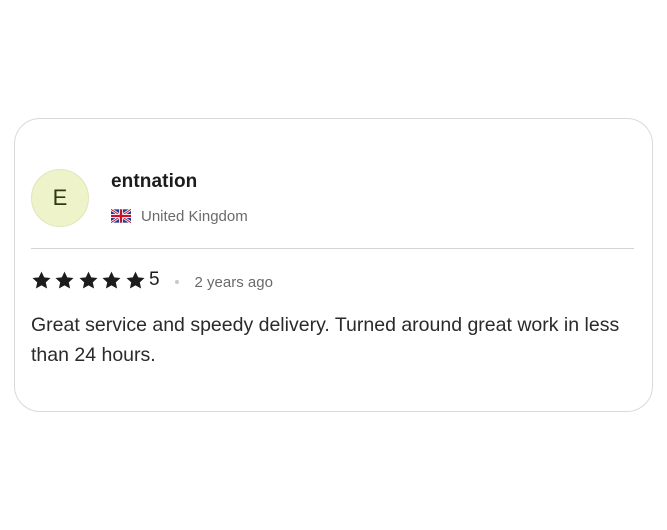 Image resolution: width=667 pixels, height=530 pixels. What do you see at coordinates (154, 182) in the screenshot?
I see `reviewer-name: entnation` at bounding box center [154, 182].